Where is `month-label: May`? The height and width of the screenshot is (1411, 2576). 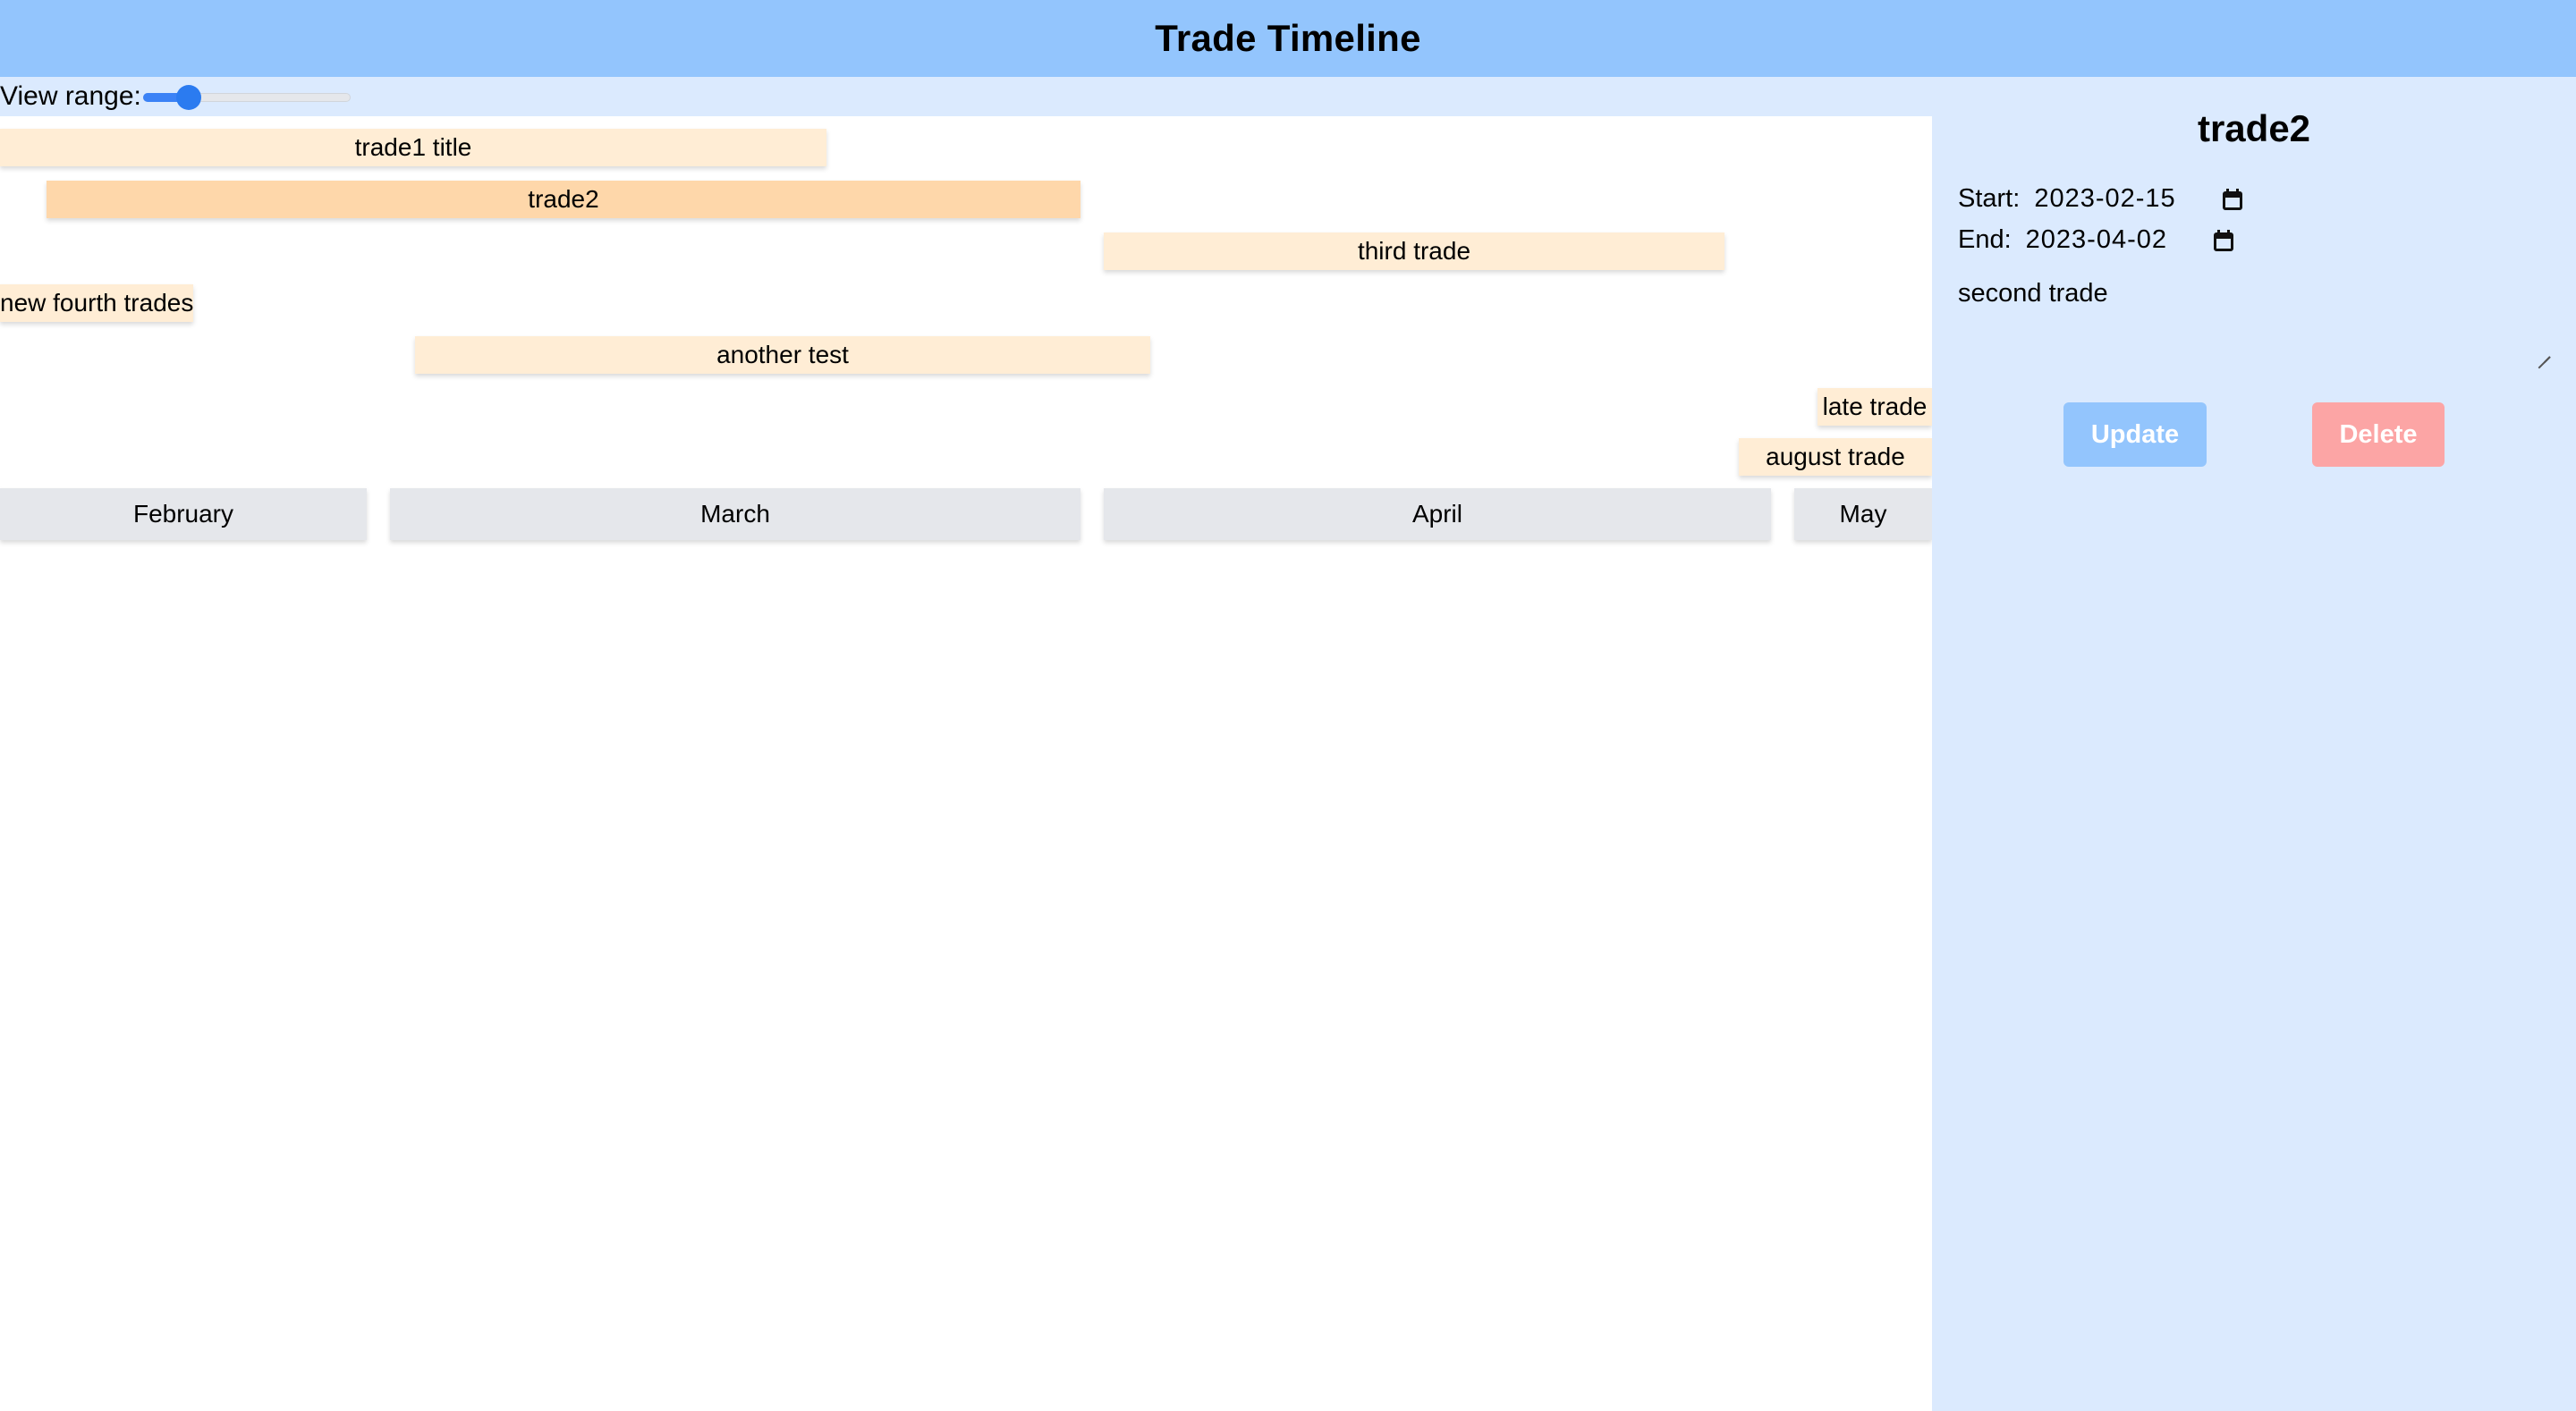
month-label: May is located at coordinates (1863, 514).